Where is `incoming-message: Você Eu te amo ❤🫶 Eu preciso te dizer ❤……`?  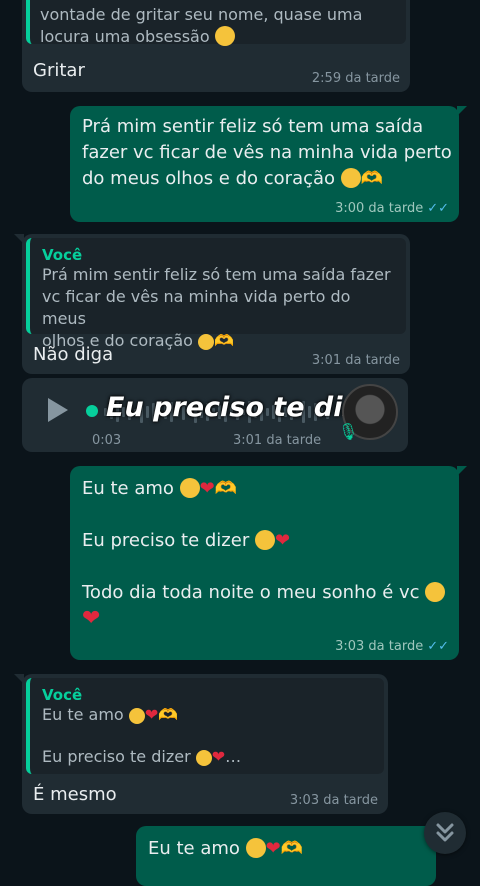 incoming-message: Você Eu te amo ❤🫶 Eu preciso te dizer ❤…… is located at coordinates (201, 744).